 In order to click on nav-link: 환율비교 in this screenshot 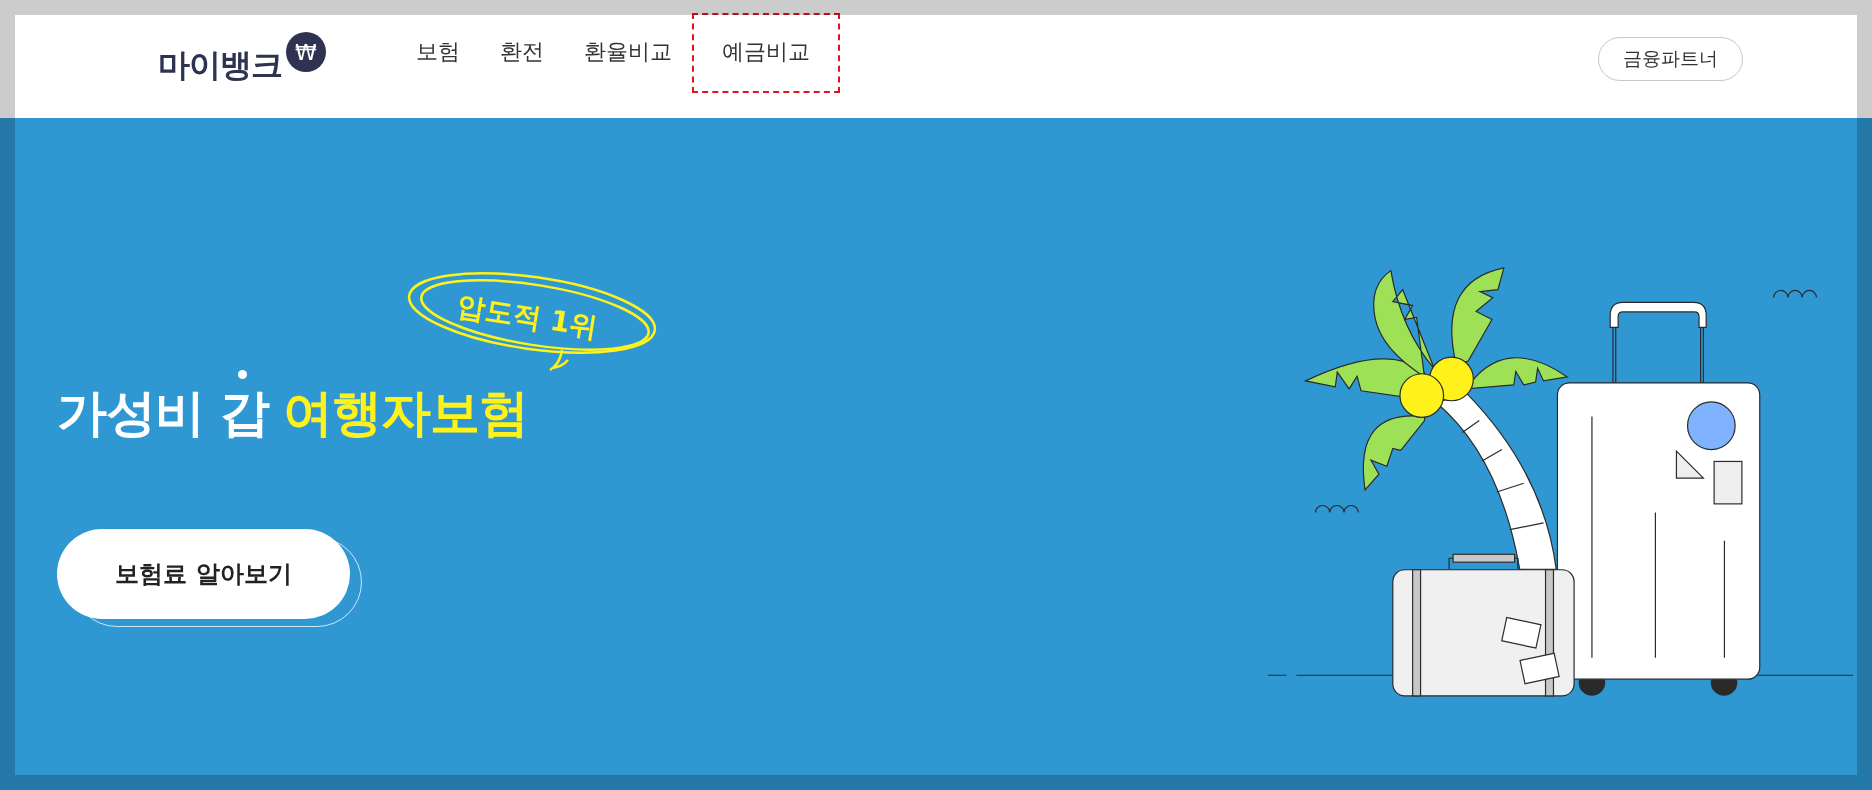, I will do `click(628, 53)`.